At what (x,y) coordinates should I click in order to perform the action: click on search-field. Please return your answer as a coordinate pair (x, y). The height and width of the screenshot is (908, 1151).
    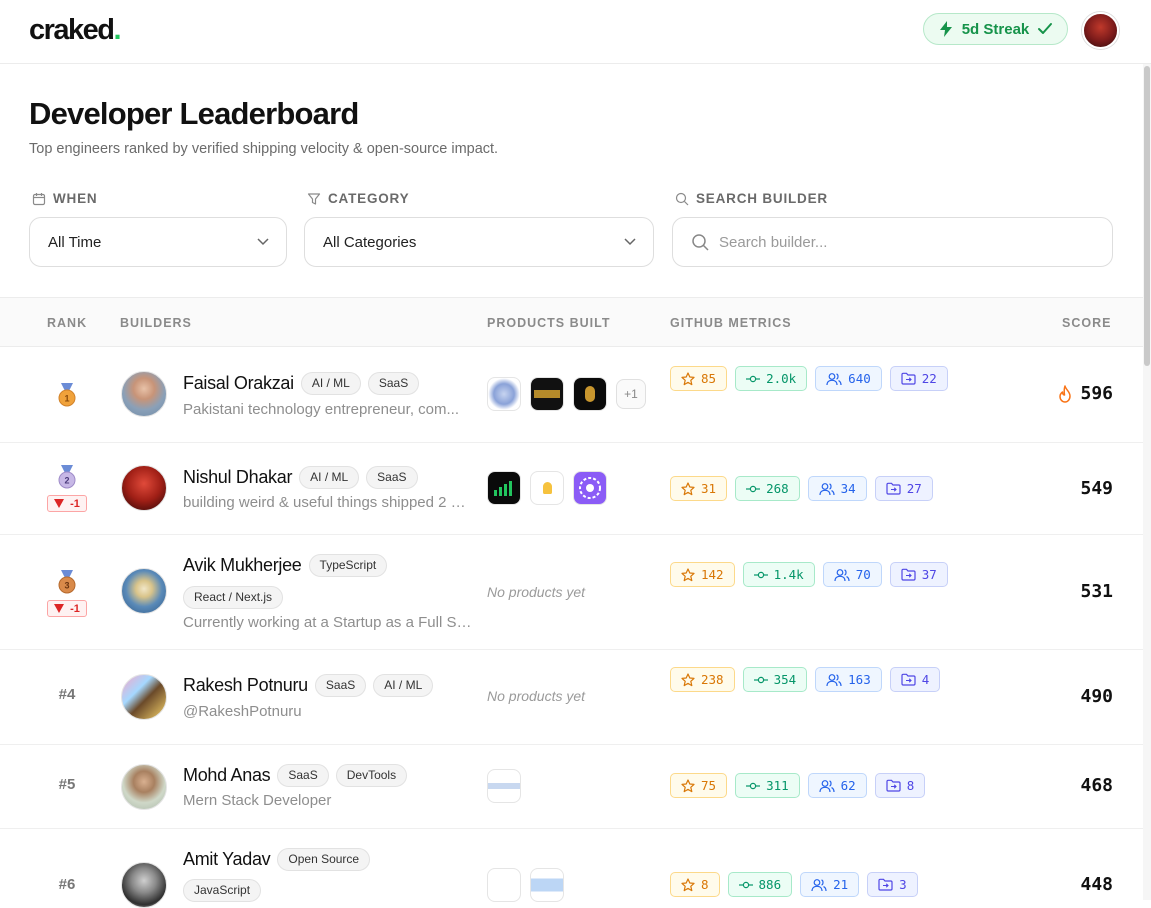
    Looking at the image, I should click on (892, 242).